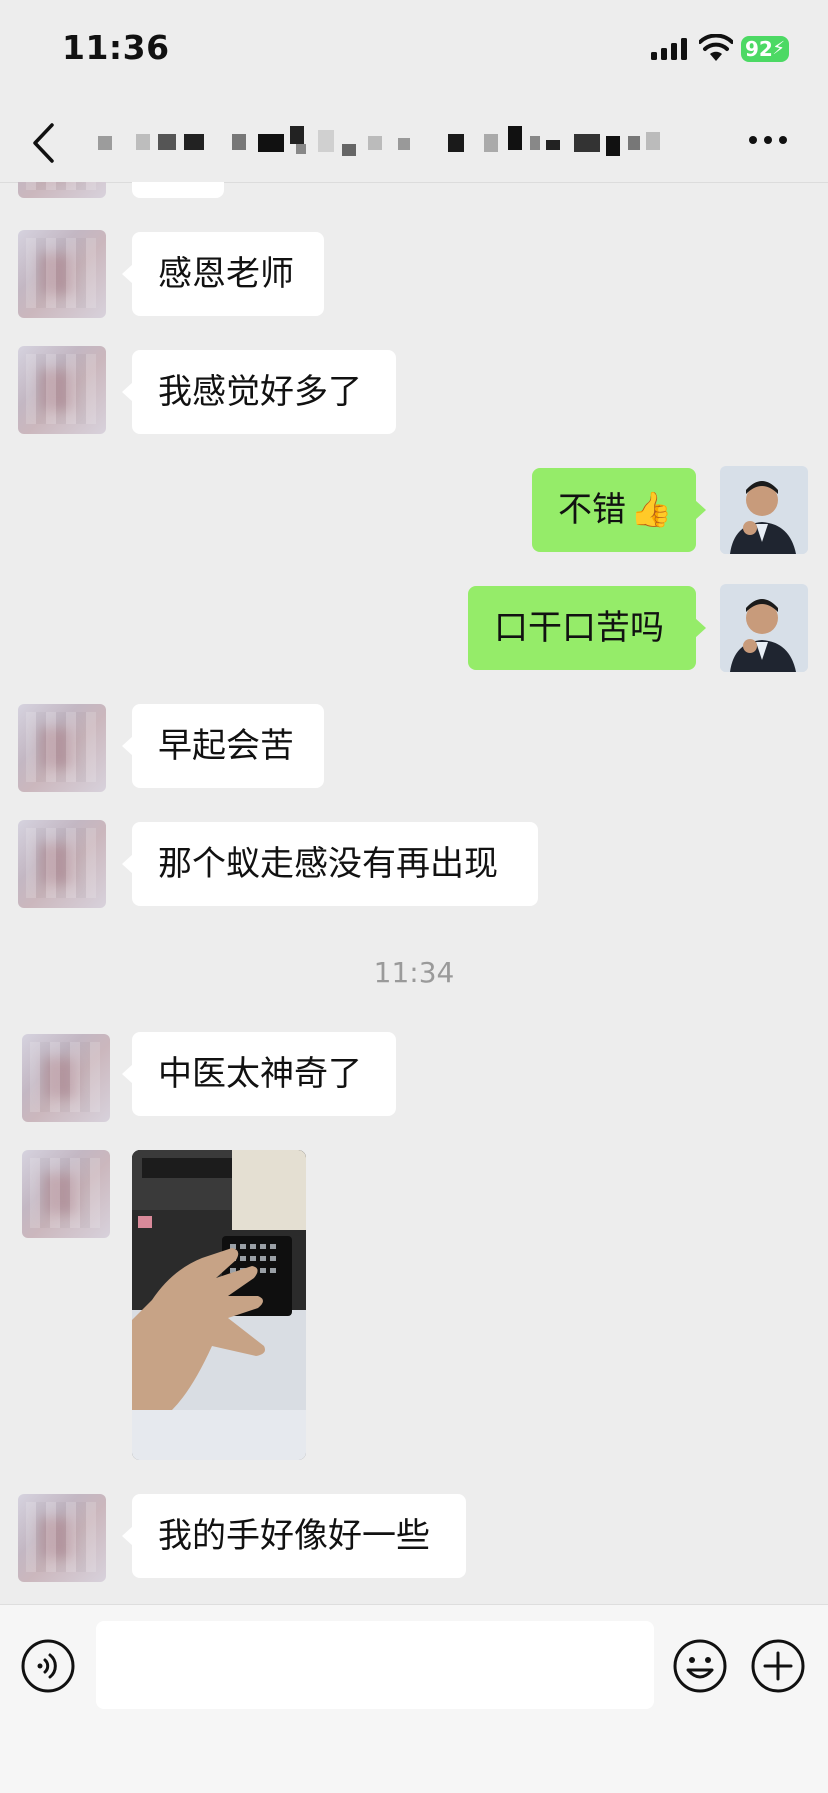 This screenshot has height=1793, width=828. I want to click on input-bar, so click(414, 1698).